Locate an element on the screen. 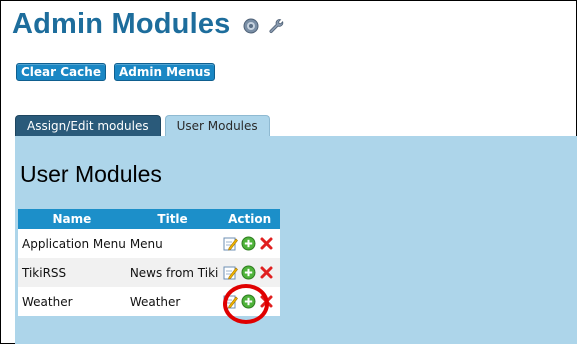 Image resolution: width=577 pixels, height=344 pixels. module-title: Menu is located at coordinates (172, 243).